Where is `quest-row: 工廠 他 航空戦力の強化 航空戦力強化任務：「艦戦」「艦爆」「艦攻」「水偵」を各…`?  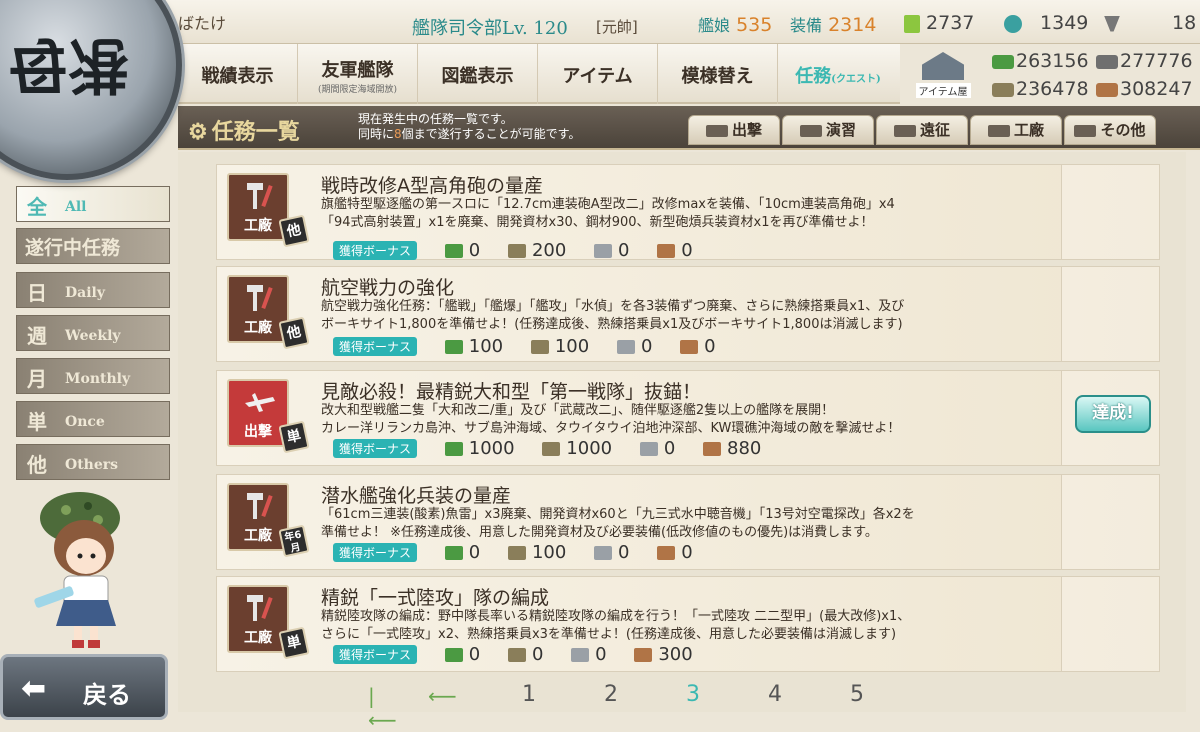 quest-row: 工廠 他 航空戦力の強化 航空戦力強化任務：「艦戦」「艦爆」「艦攻」「水偵」を各… is located at coordinates (688, 314).